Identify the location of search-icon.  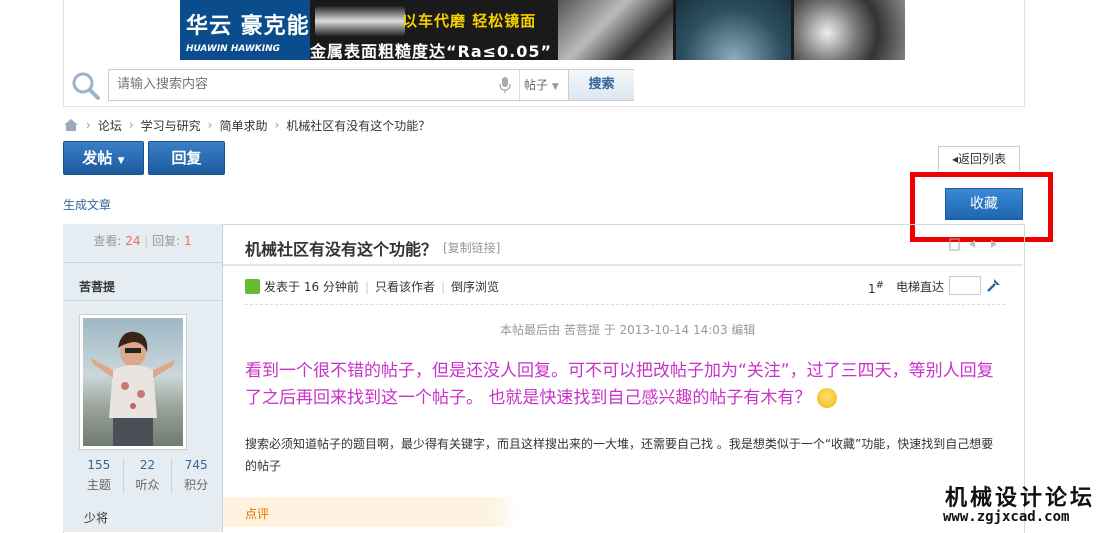
(86, 86).